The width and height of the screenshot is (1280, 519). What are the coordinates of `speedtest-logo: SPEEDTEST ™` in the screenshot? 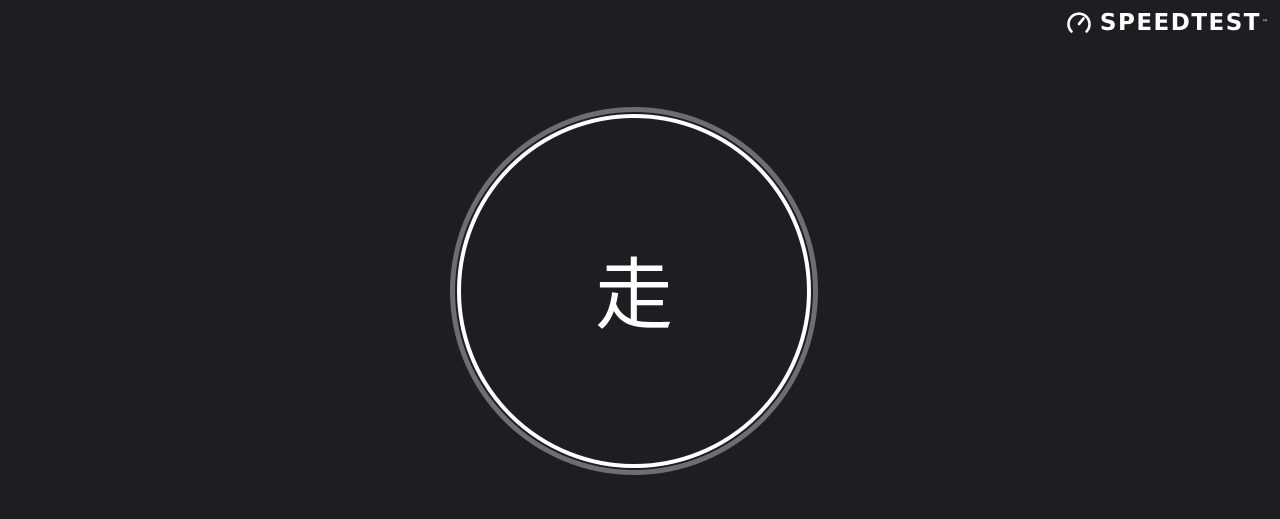 It's located at (1166, 23).